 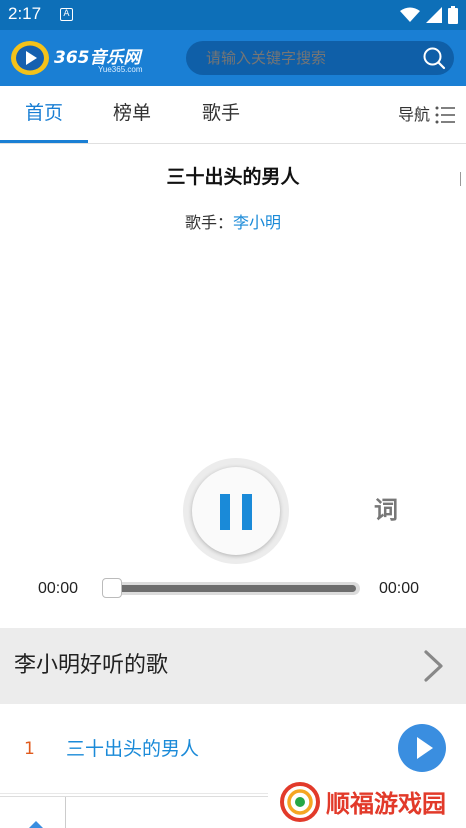 I want to click on tab-home: 首页, so click(x=44, y=115).